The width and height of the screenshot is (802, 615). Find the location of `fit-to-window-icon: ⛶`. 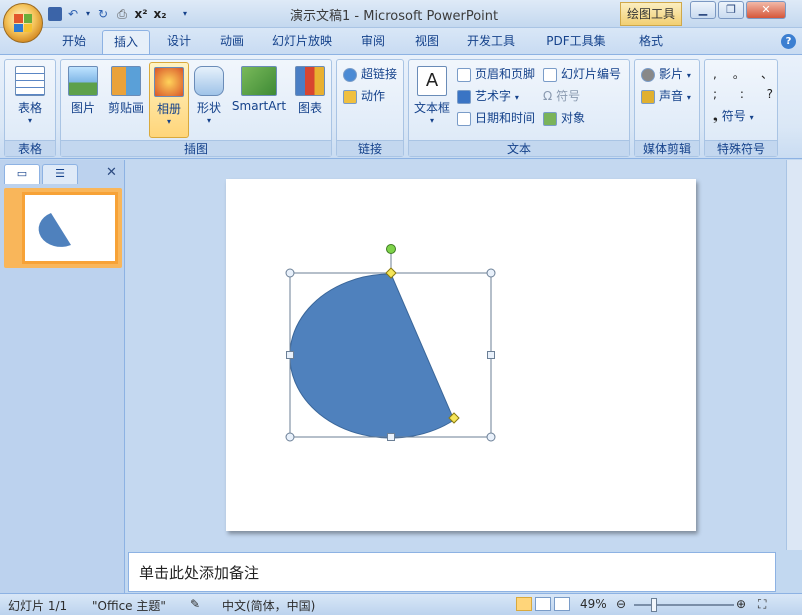

fit-to-window-icon: ⛶ is located at coordinates (762, 604).